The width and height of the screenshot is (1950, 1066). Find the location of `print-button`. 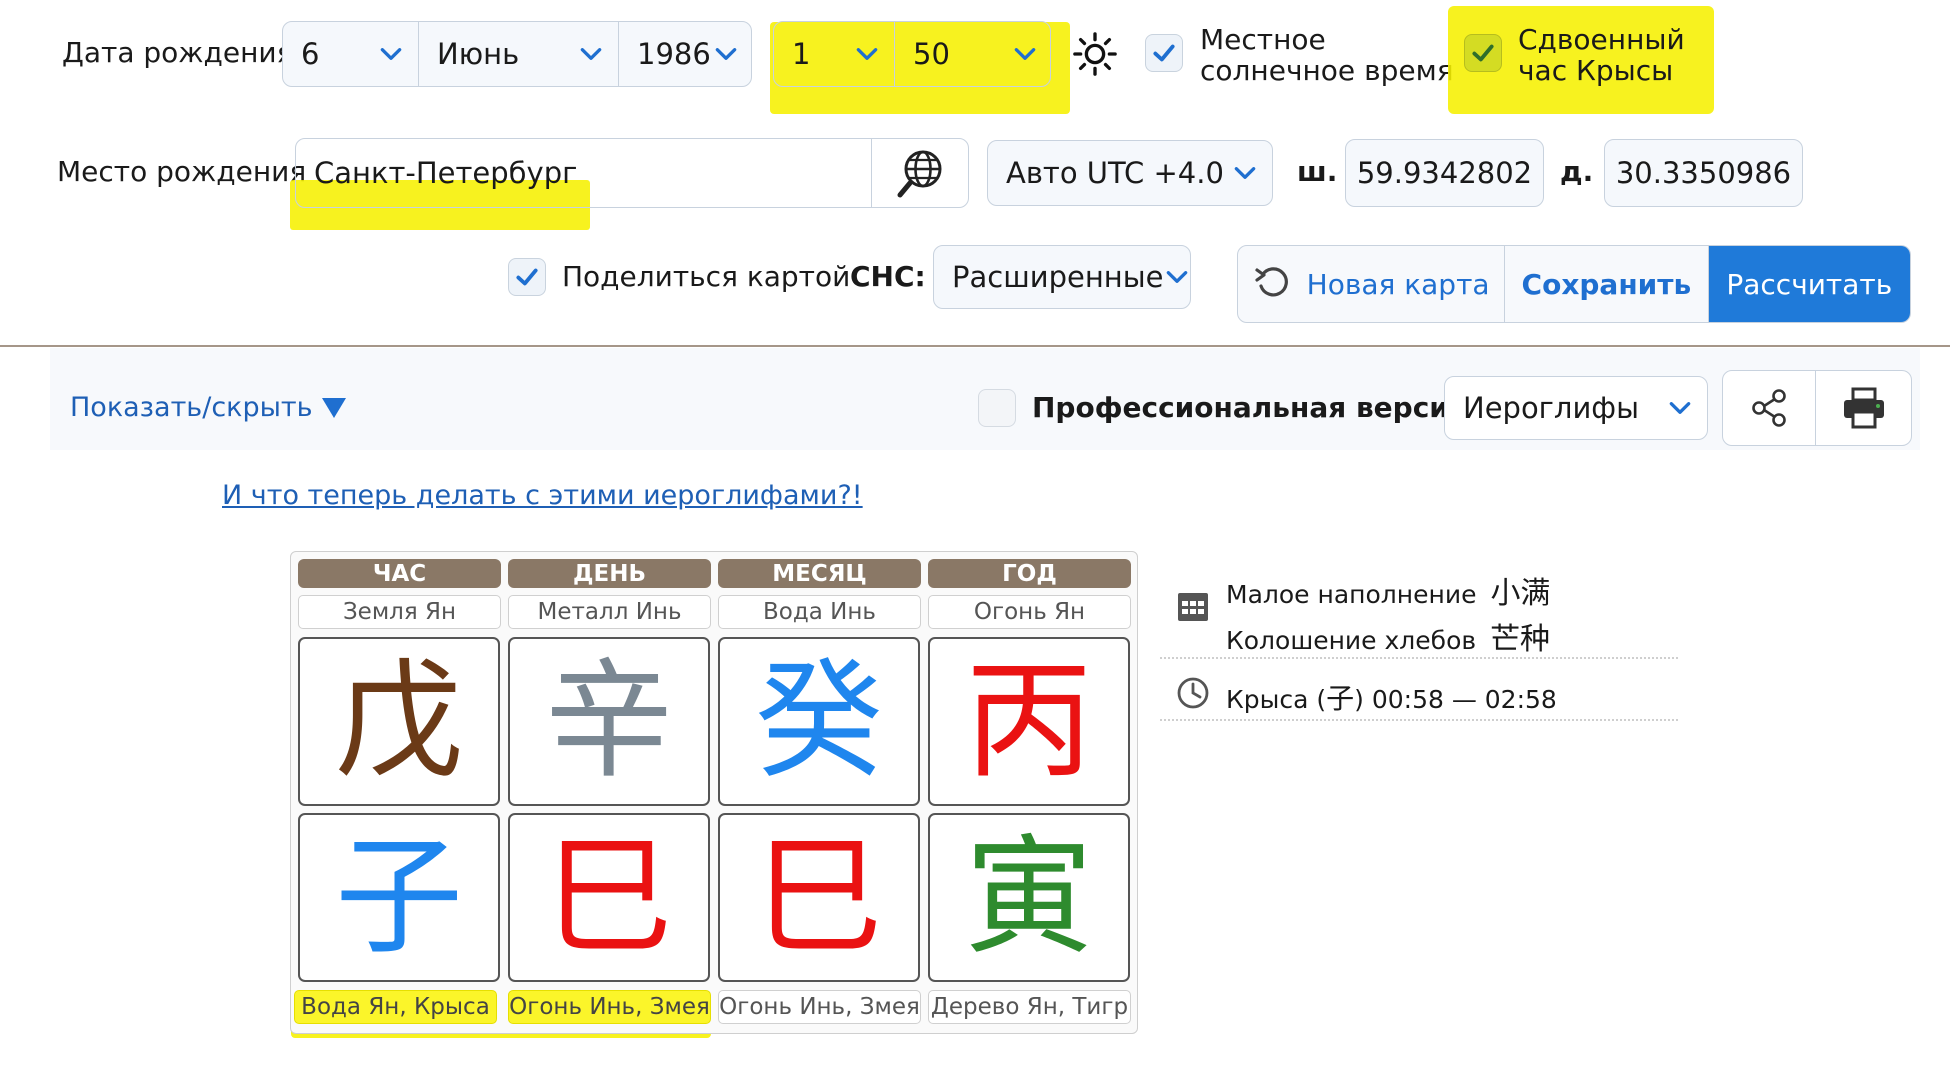

print-button is located at coordinates (1863, 408).